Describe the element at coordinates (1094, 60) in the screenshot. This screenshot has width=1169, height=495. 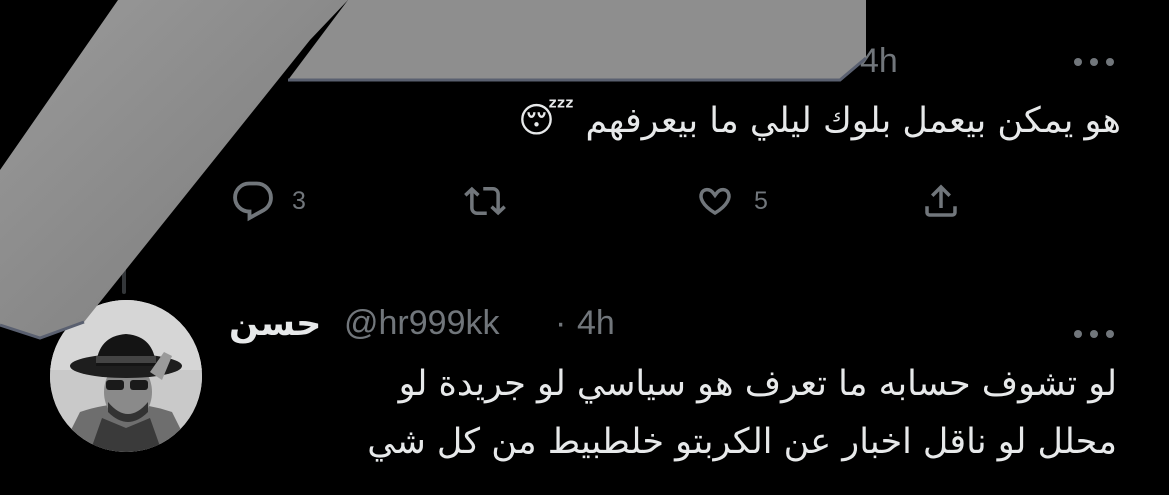
I see `tweet1-more-icon` at that location.